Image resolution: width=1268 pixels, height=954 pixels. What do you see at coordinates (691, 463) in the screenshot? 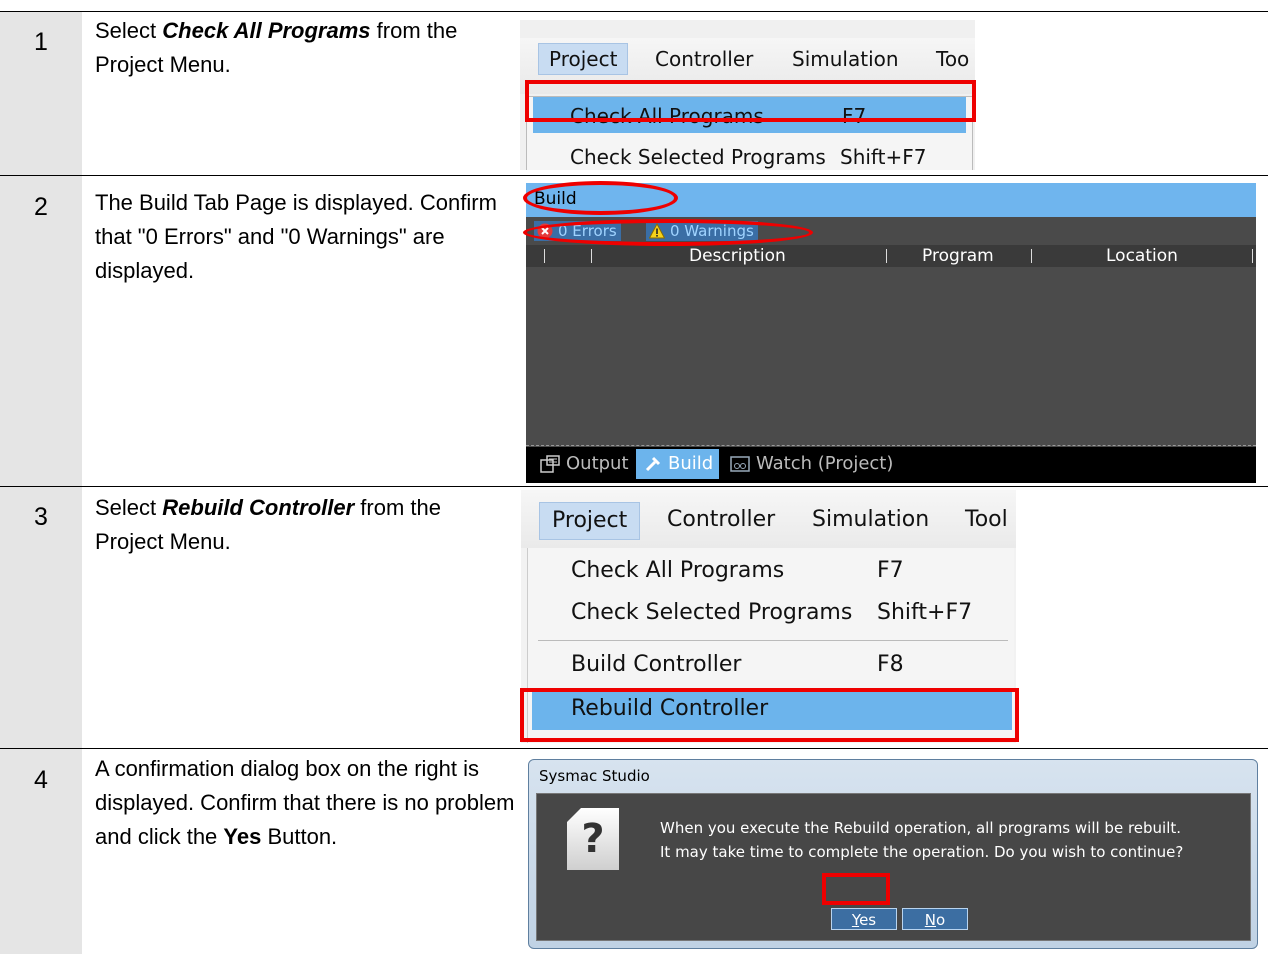
I see `tab-build-label: Build` at bounding box center [691, 463].